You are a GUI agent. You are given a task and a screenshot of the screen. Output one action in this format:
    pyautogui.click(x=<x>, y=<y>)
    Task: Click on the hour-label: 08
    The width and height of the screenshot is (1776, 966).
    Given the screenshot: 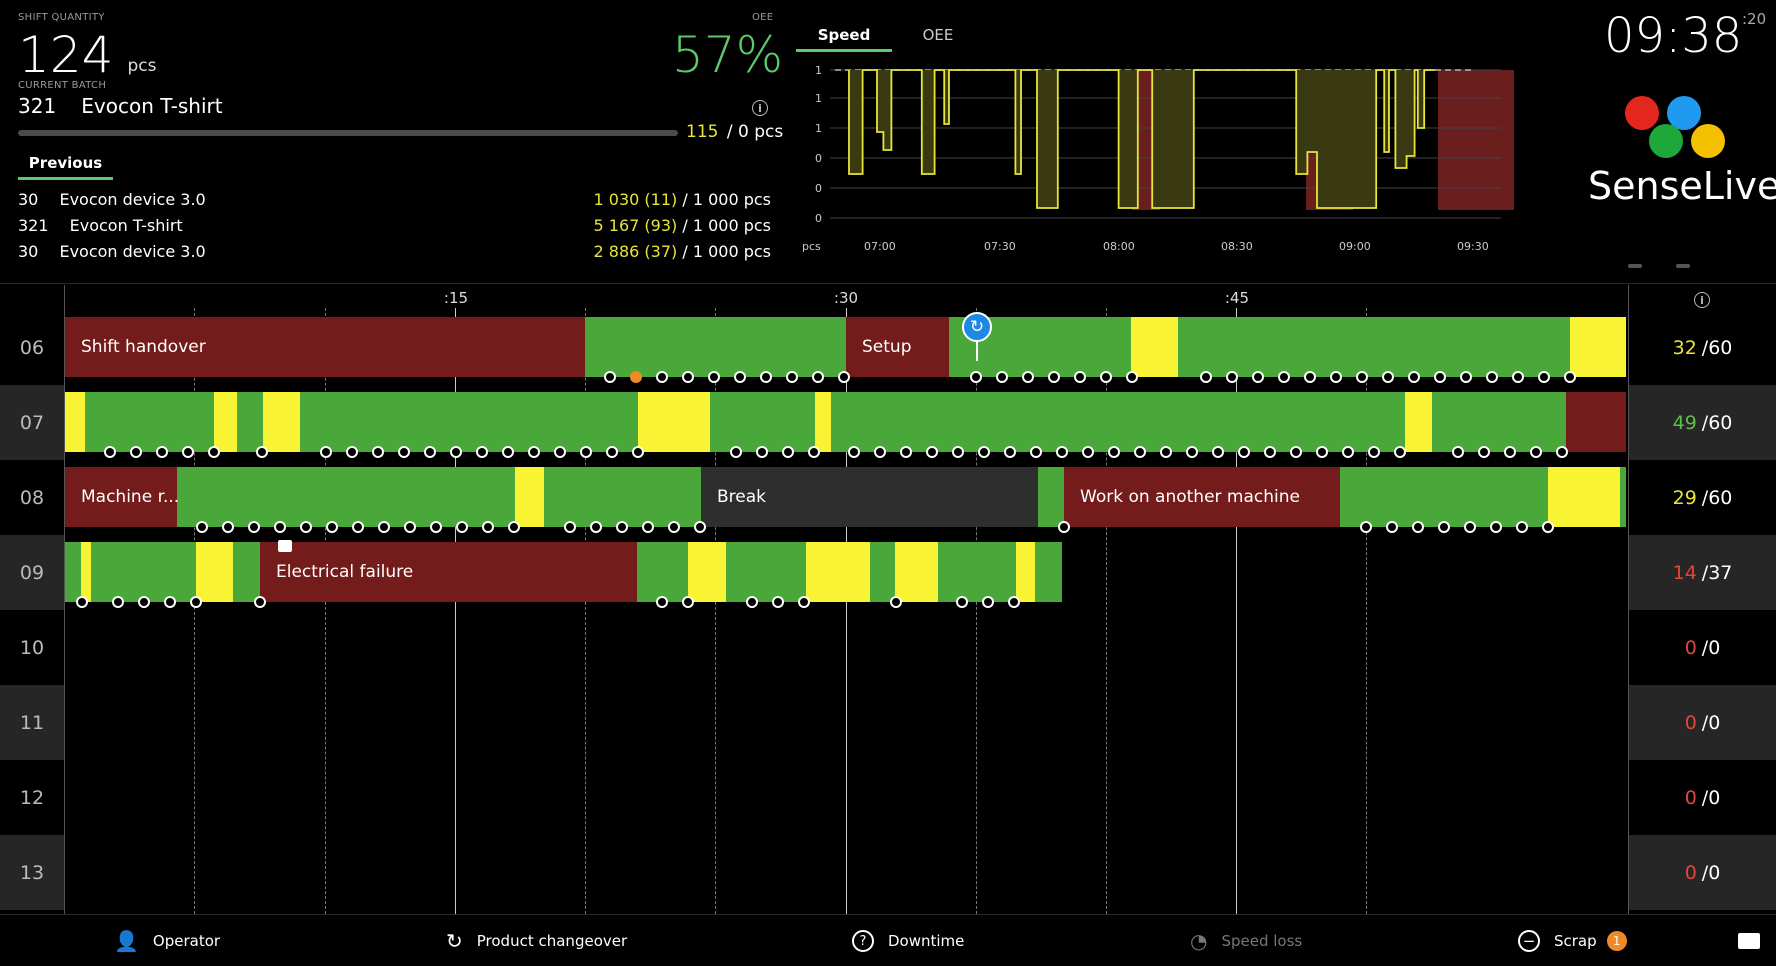 What is the action you would take?
    pyautogui.click(x=32, y=497)
    